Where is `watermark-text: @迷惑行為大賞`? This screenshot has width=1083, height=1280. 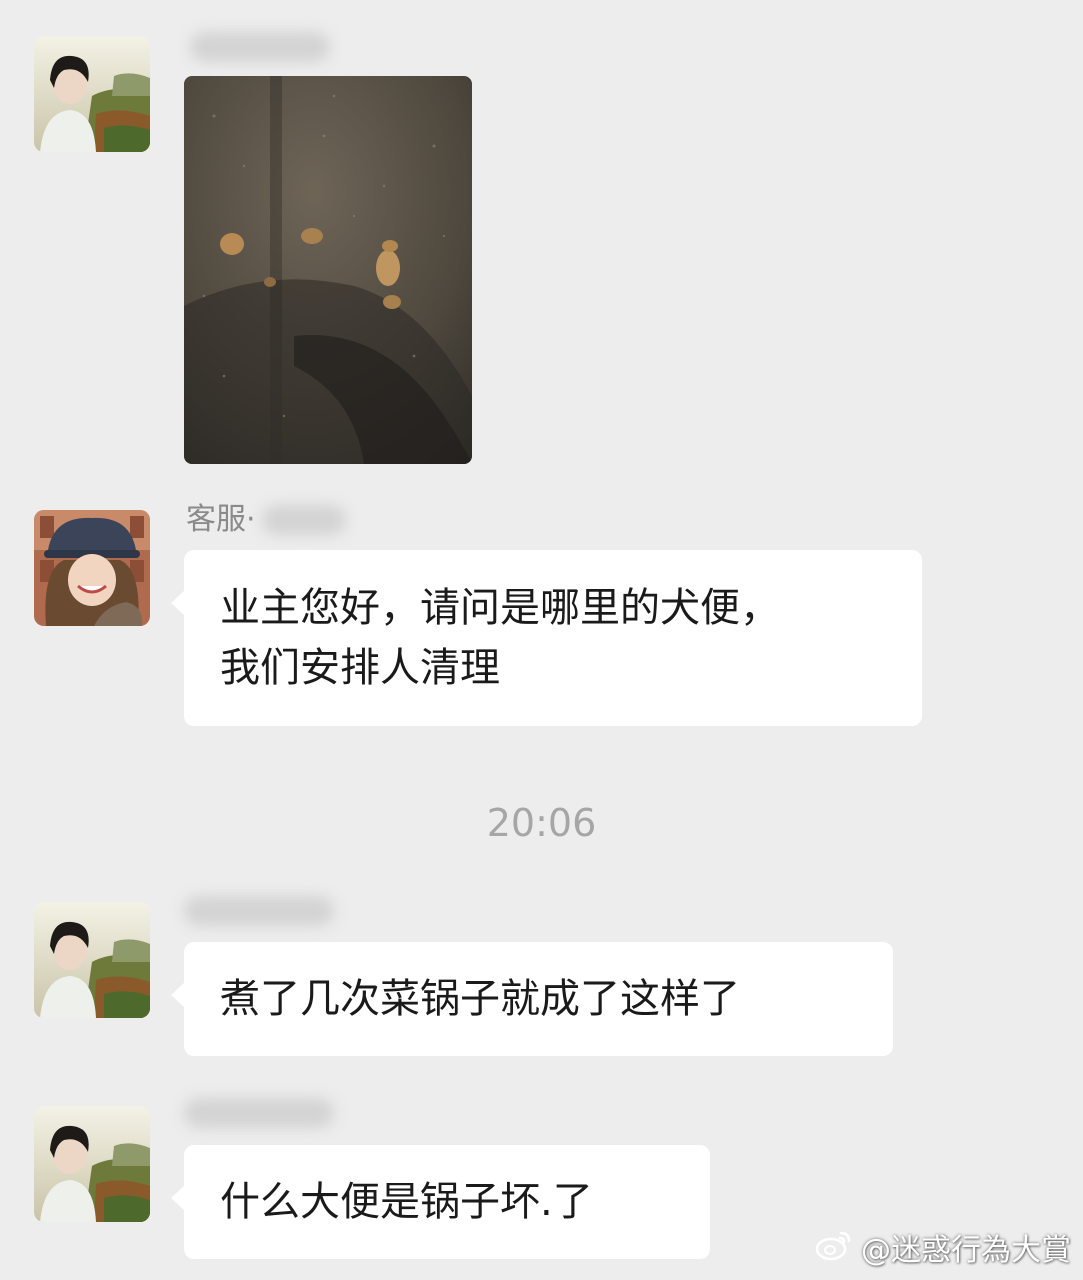 watermark-text: @迷惑行為大賞 is located at coordinates (966, 1250).